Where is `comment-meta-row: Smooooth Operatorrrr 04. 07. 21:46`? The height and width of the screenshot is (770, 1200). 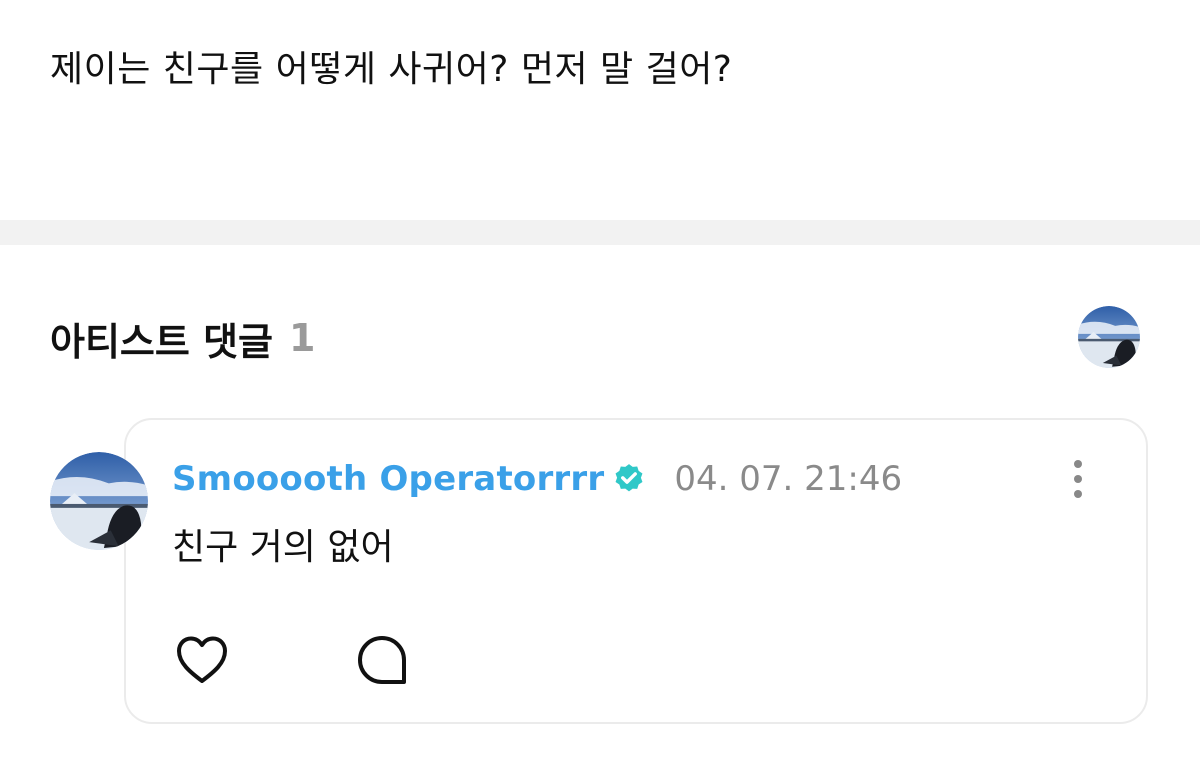 comment-meta-row: Smooooth Operatorrrr 04. 07. 21:46 is located at coordinates (537, 479).